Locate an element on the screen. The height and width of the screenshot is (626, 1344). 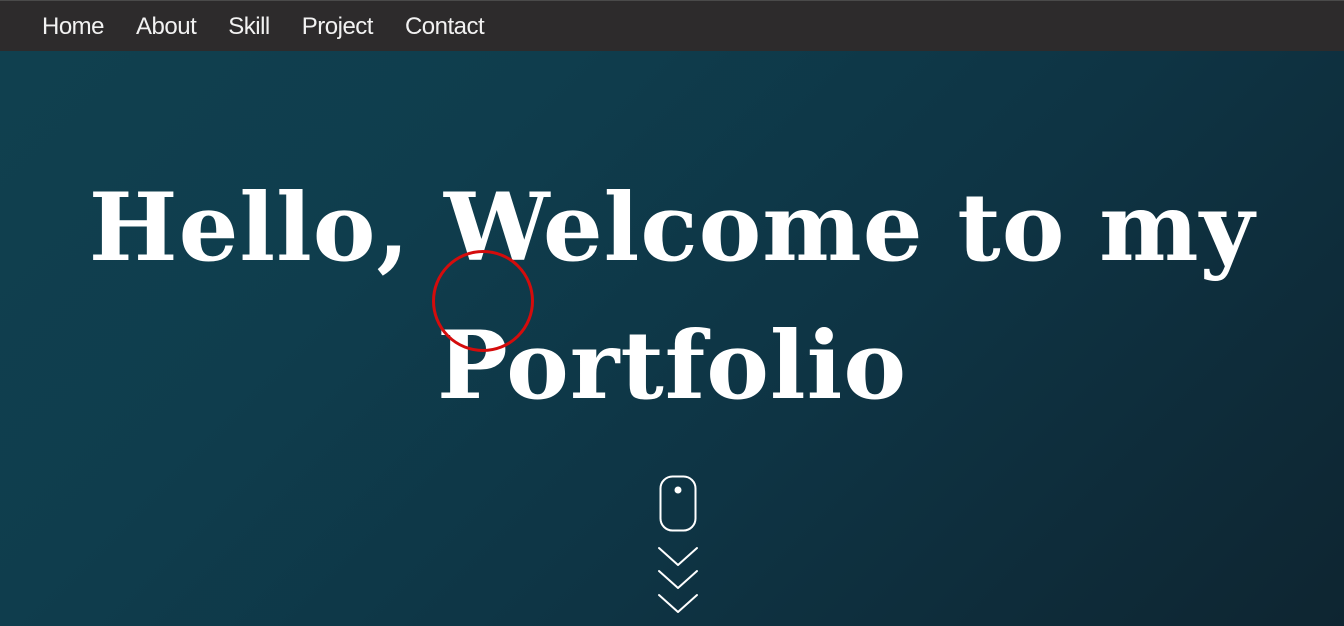
nav-link-skill: Skill is located at coordinates (249, 26).